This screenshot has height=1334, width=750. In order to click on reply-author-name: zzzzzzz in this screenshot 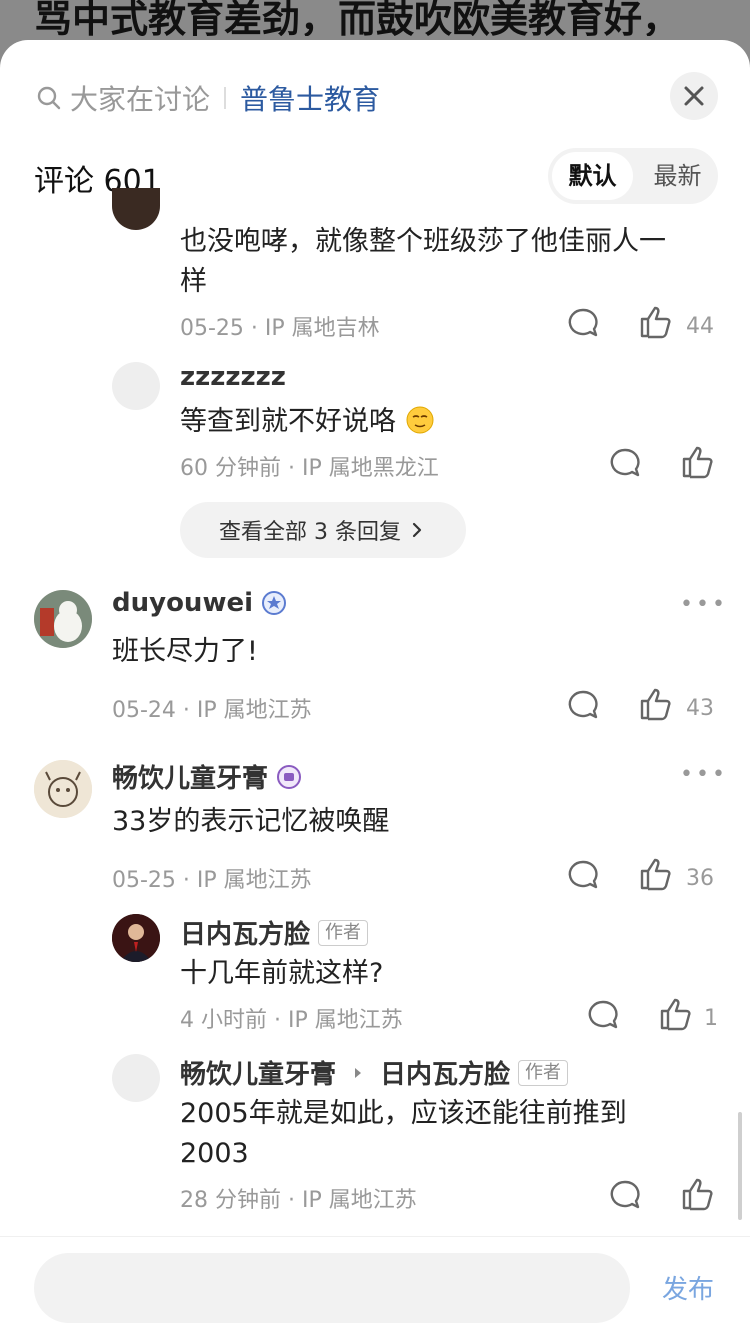, I will do `click(233, 377)`.